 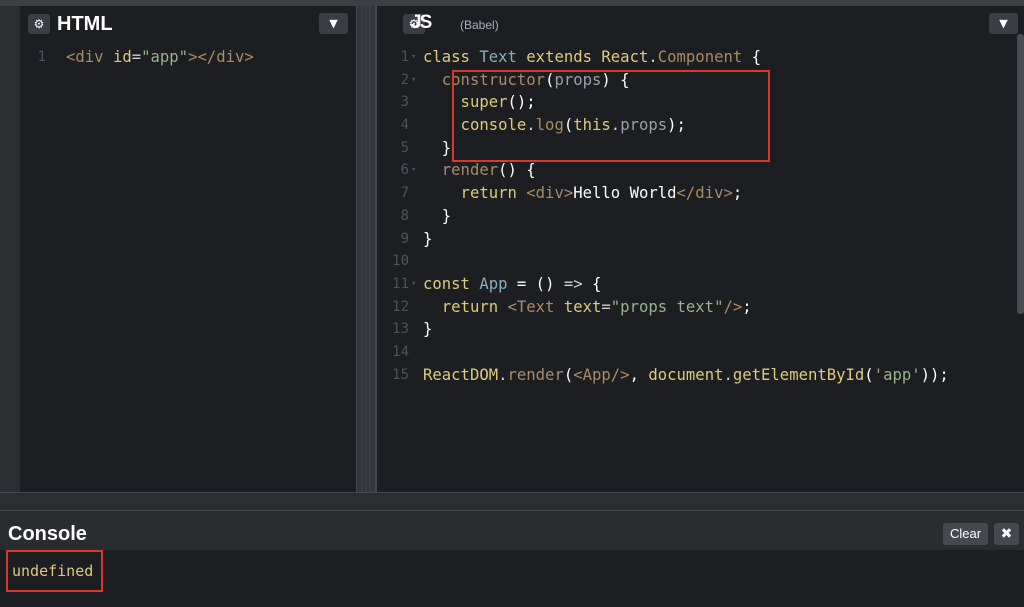 I want to click on line-number: 13, so click(x=400, y=329).